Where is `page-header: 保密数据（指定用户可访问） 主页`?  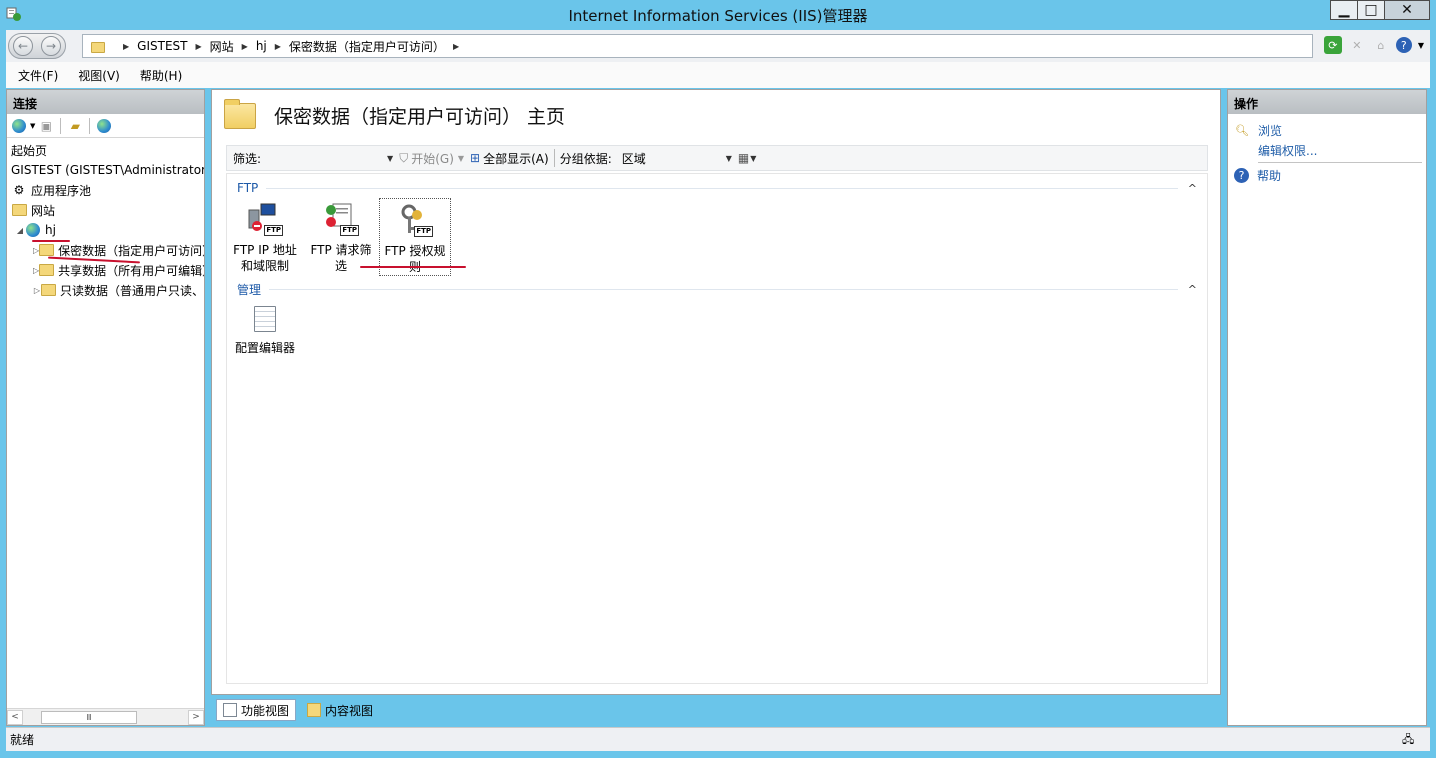
page-header: 保密数据（指定用户可访问） 主页 is located at coordinates (395, 113).